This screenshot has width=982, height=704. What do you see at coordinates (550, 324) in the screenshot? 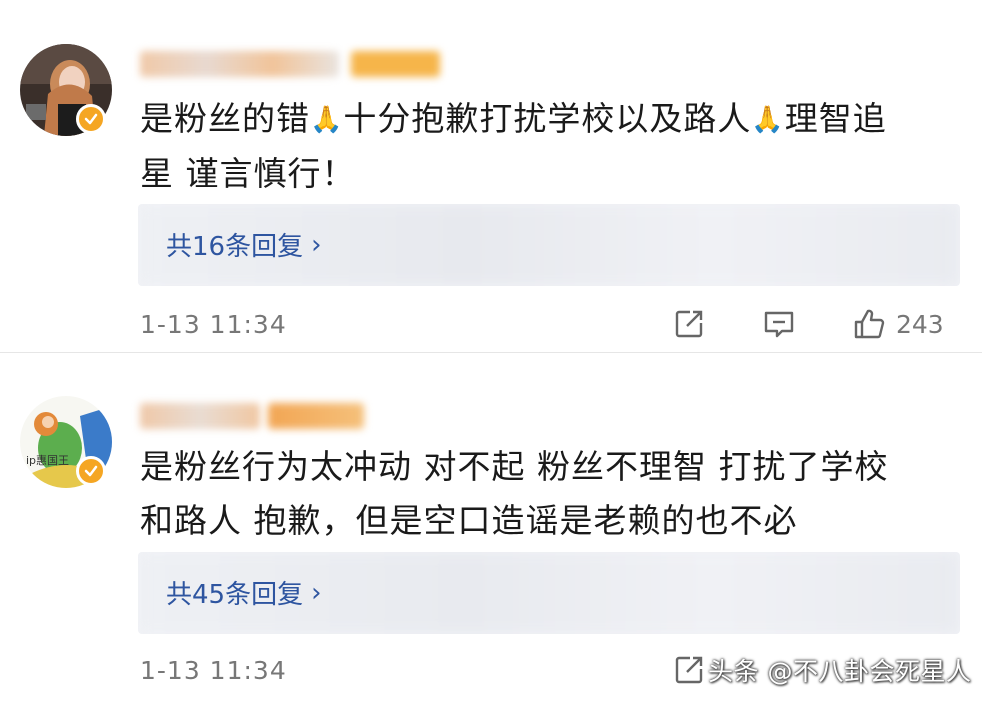
I see `comment-meta: 1-13 11:34 243` at bounding box center [550, 324].